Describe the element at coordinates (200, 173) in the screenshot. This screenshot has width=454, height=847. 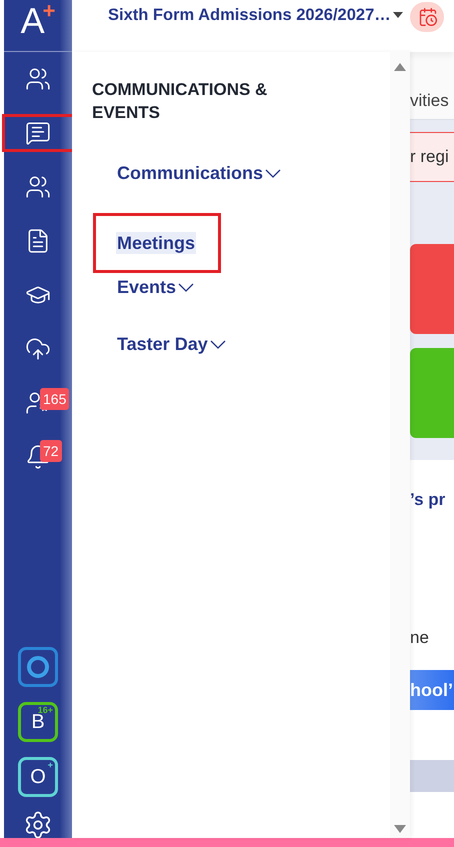
I see `menu-item: Communications` at that location.